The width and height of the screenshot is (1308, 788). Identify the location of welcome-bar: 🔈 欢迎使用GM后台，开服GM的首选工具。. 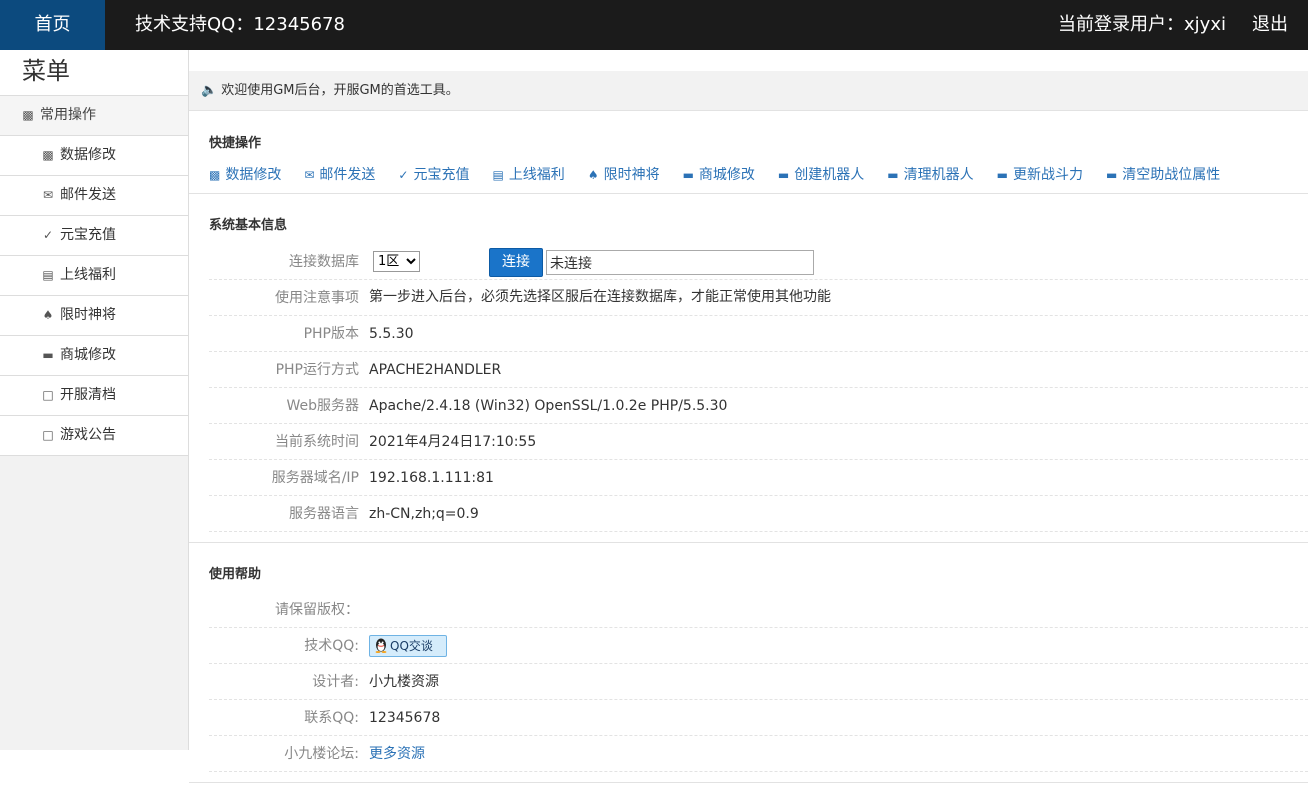
(748, 91).